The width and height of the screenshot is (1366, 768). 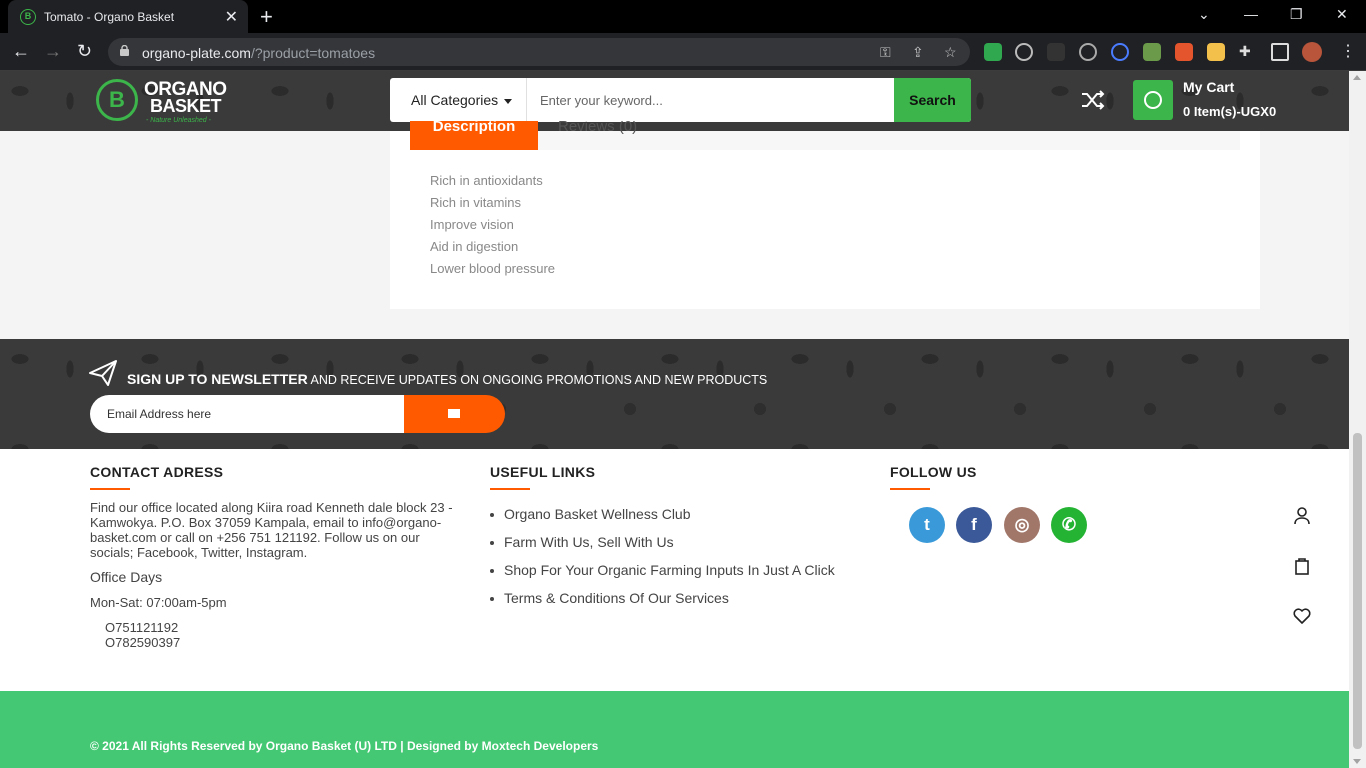 I want to click on shopping-bag-icon, so click(x=1302, y=566).